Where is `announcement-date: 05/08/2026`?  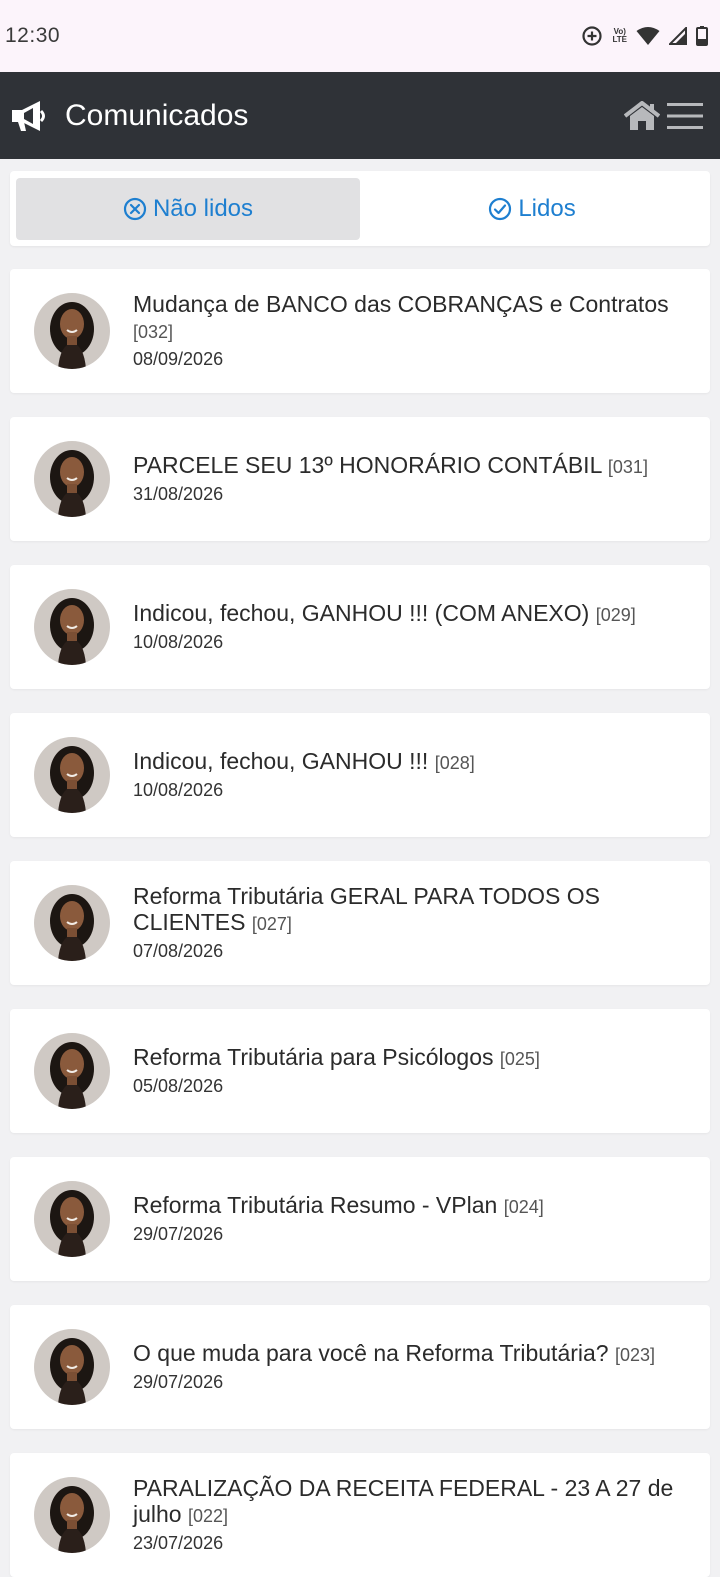
announcement-date: 05/08/2026 is located at coordinates (178, 1086).